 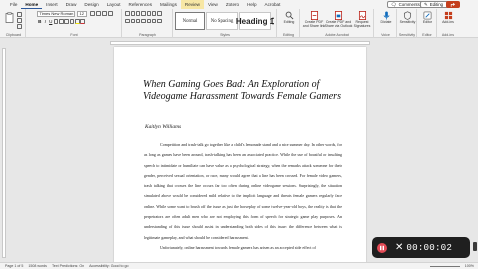 What do you see at coordinates (32, 4) in the screenshot?
I see `tab-home: Home` at bounding box center [32, 4].